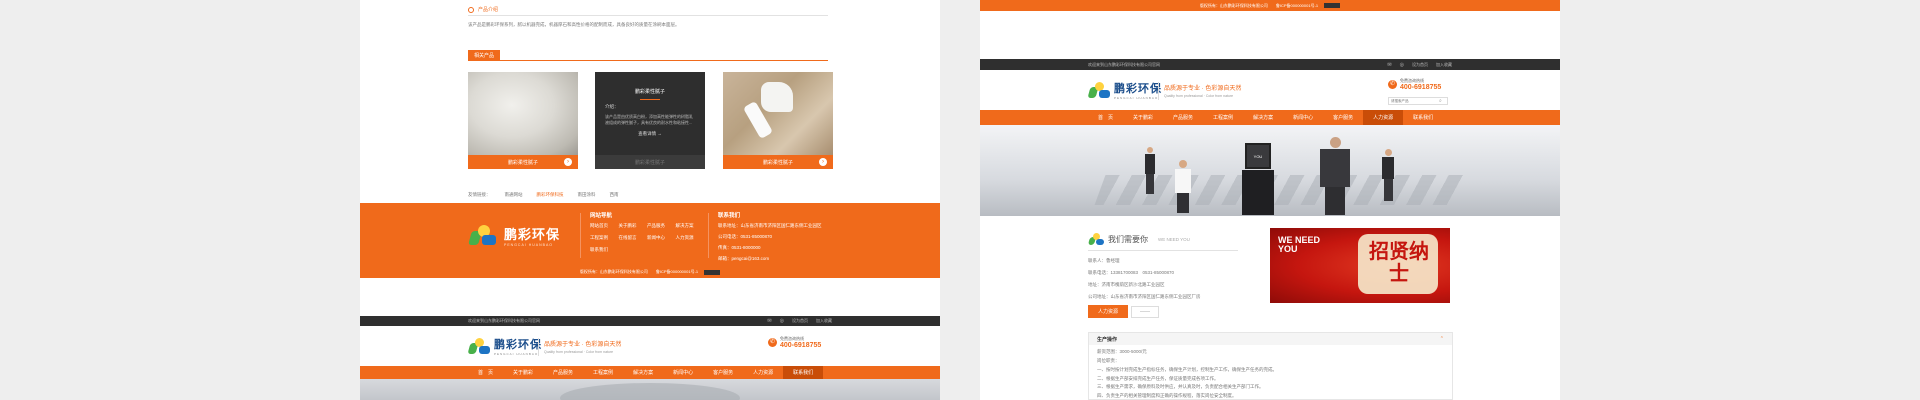 The height and width of the screenshot is (400, 1920). I want to click on footer-nav-link: 解决方案, so click(688, 226).